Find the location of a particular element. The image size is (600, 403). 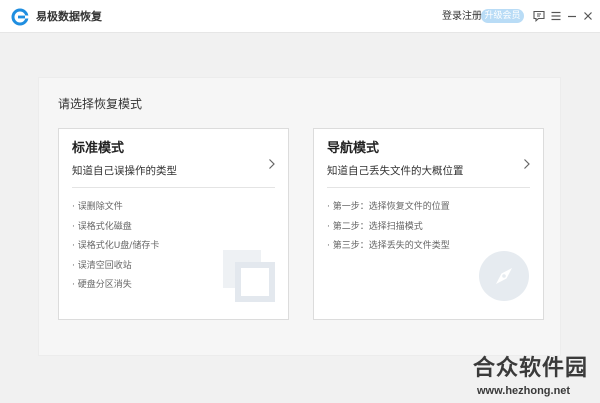

watermark-url: www.hezhong.net is located at coordinates (524, 391).